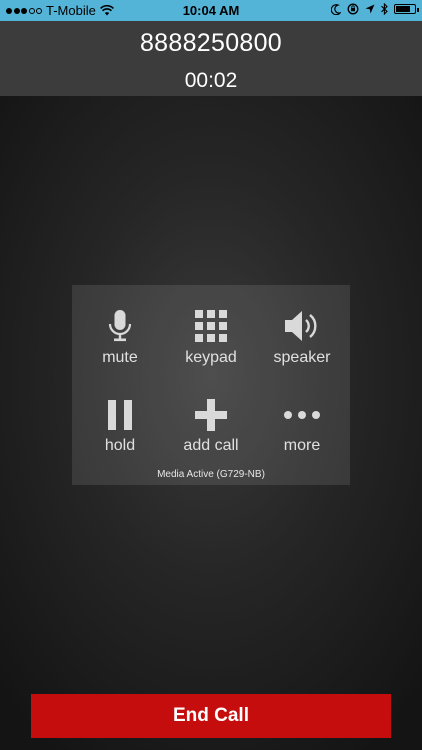 The height and width of the screenshot is (750, 422). Describe the element at coordinates (120, 326) in the screenshot. I see `microphone-icon` at that location.